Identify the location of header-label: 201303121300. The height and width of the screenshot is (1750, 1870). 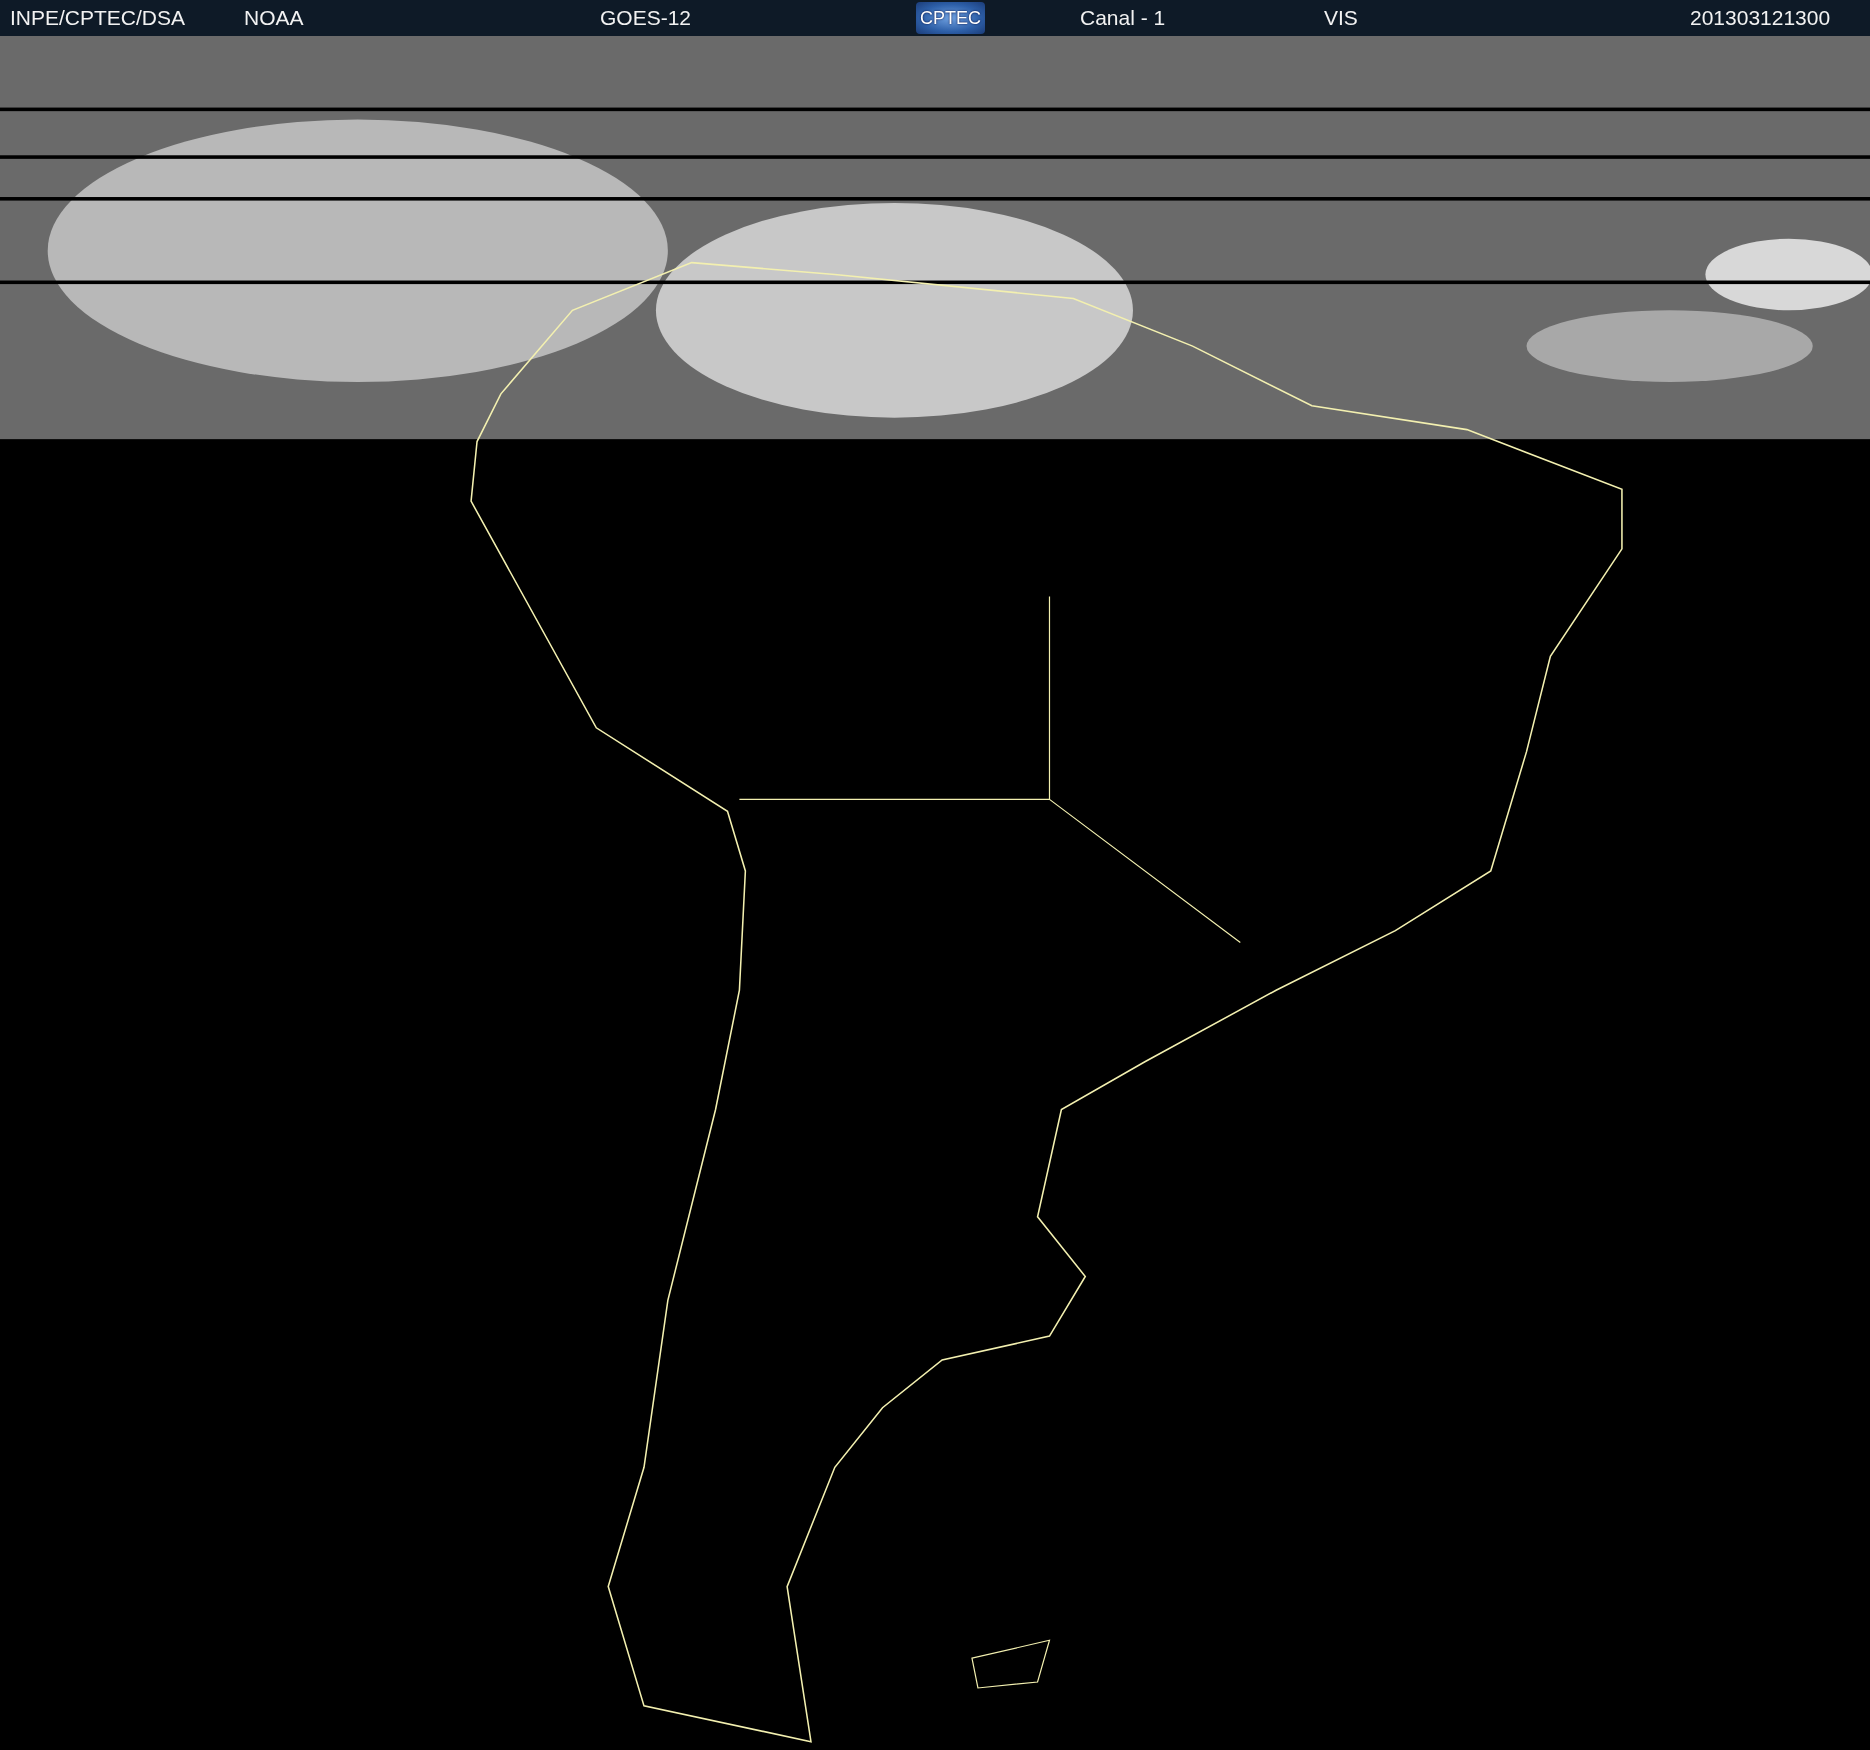
(1760, 18).